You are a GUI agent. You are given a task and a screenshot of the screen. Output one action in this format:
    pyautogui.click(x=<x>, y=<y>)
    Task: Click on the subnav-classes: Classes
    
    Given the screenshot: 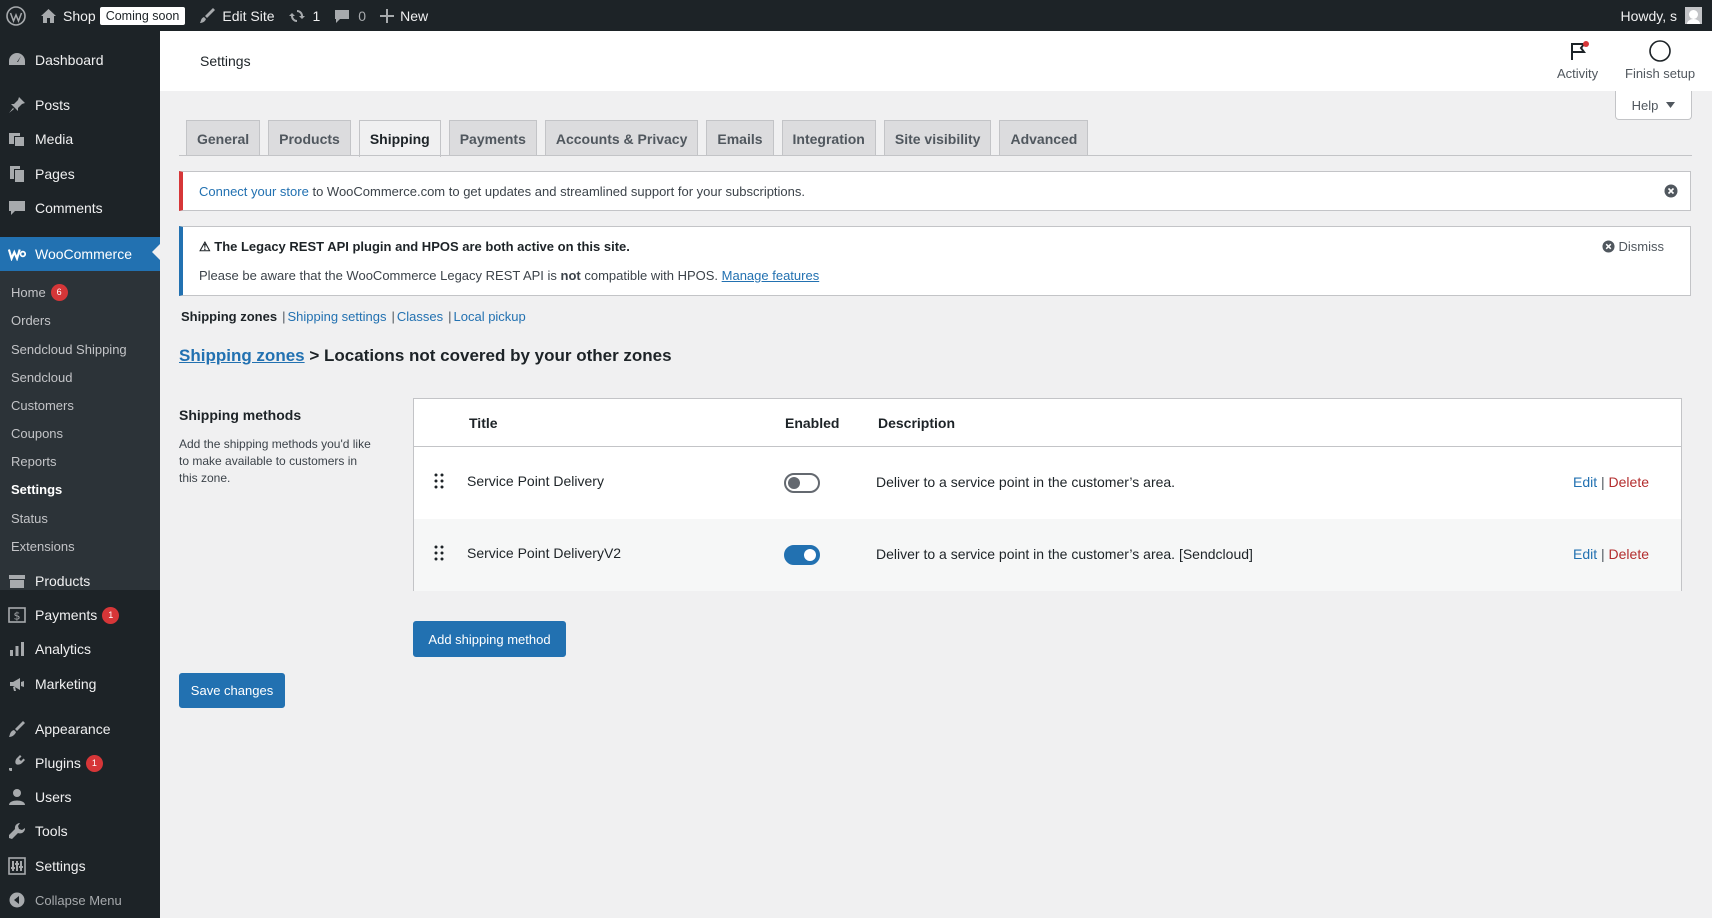 What is the action you would take?
    pyautogui.click(x=420, y=316)
    